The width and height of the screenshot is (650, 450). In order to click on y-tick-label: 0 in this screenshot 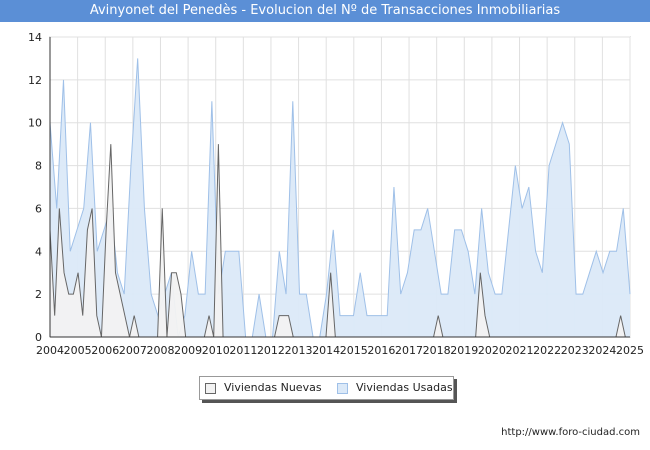, I will do `click(38, 337)`.